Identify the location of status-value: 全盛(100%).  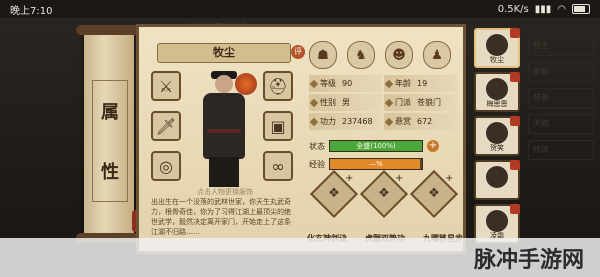
(376, 146).